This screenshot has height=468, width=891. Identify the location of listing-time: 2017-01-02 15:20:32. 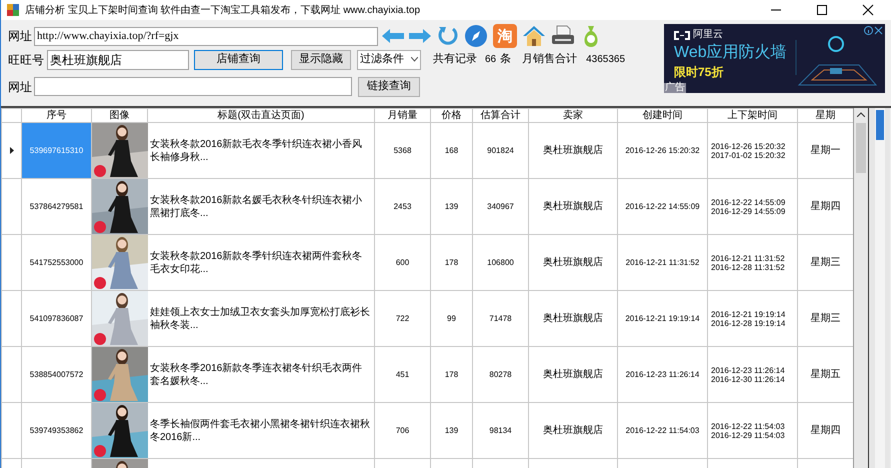
(748, 155).